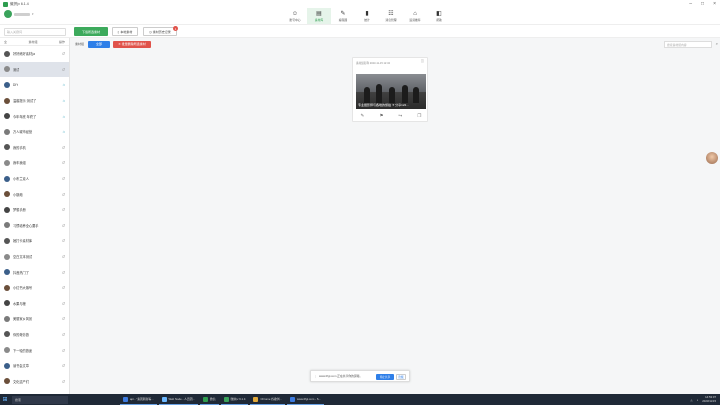 The width and height of the screenshot is (720, 405). What do you see at coordinates (19, 14) in the screenshot?
I see `account-switcher: ▾` at bounding box center [19, 14].